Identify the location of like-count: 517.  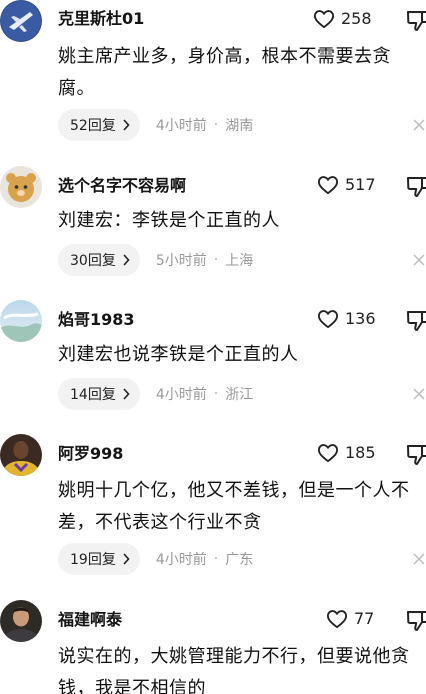
(360, 184).